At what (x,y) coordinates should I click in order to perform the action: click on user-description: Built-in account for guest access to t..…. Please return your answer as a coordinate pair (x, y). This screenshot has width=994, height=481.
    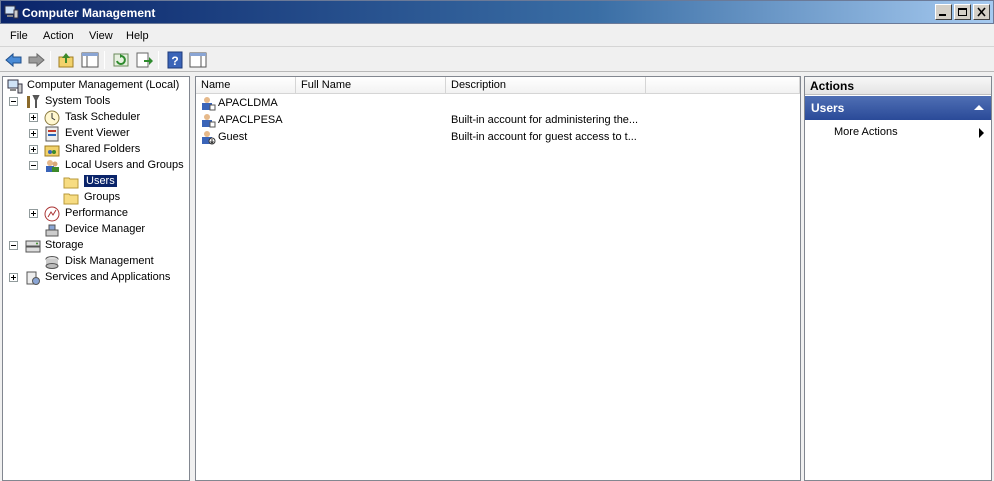
    Looking at the image, I should click on (544, 137).